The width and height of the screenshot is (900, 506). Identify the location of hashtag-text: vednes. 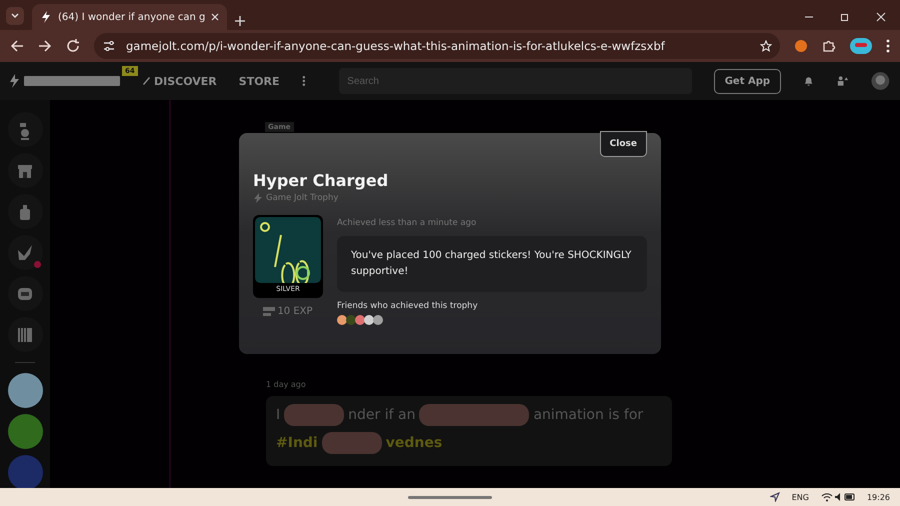
(414, 443).